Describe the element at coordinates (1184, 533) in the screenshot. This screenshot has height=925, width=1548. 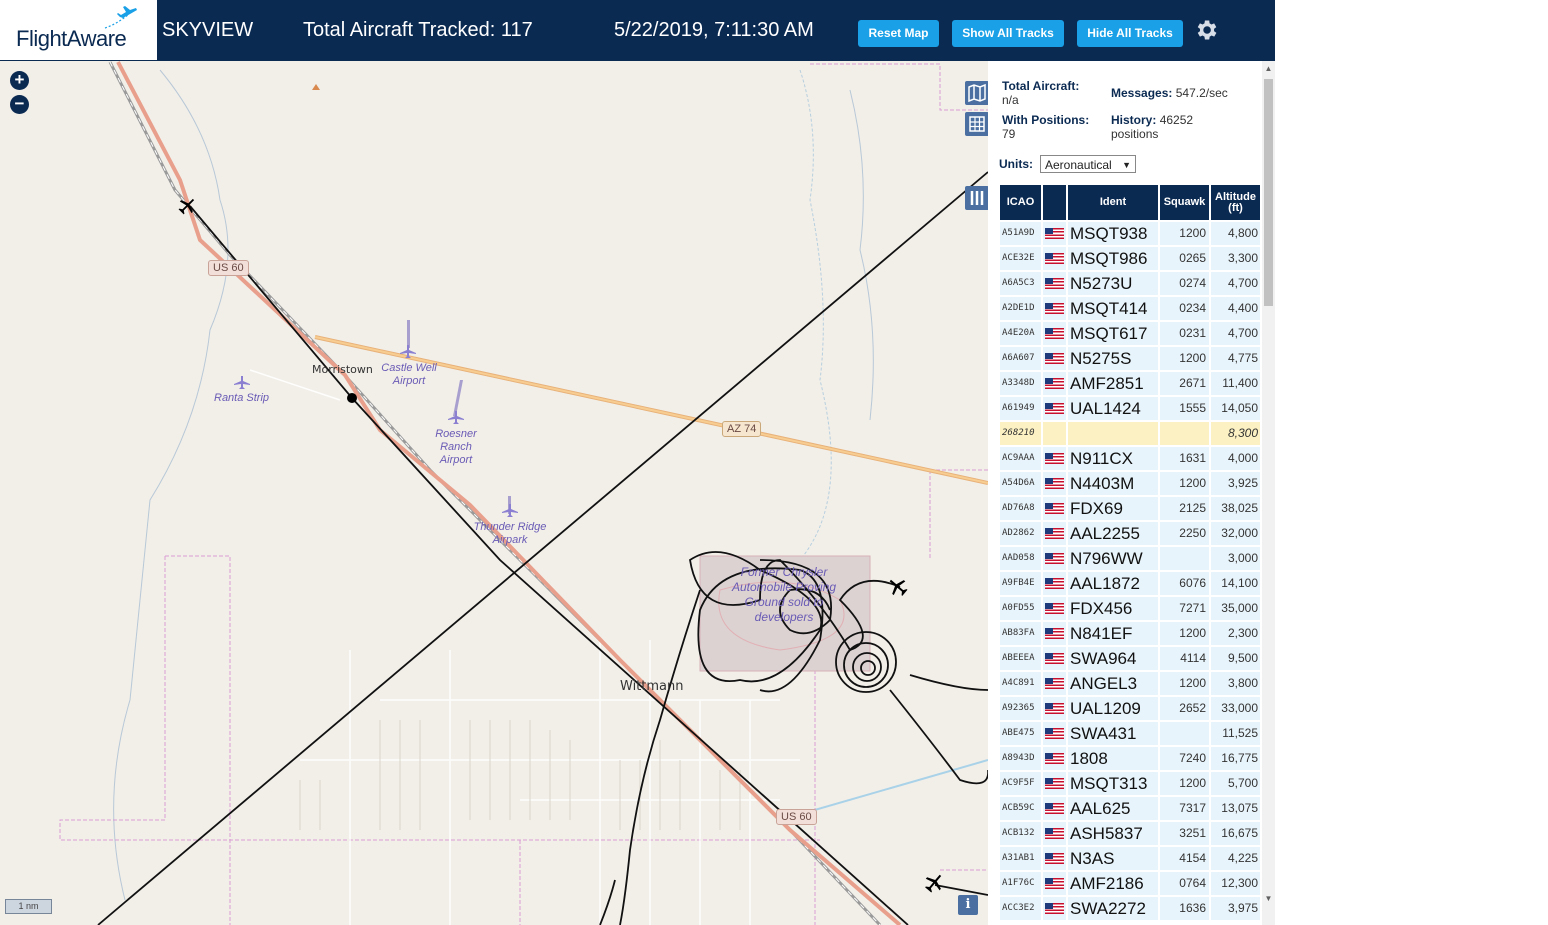
I see `cell-squawk: 2250` at that location.